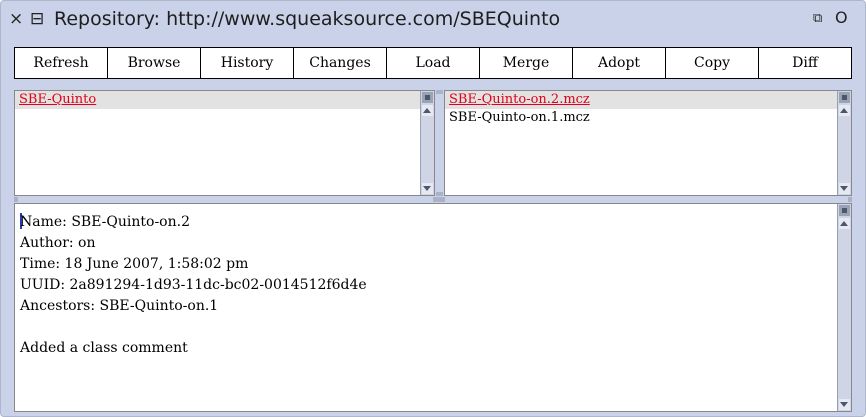 This screenshot has height=417, width=866. What do you see at coordinates (641, 118) in the screenshot?
I see `version-item: SBE-Quinto-on.1.mcz` at bounding box center [641, 118].